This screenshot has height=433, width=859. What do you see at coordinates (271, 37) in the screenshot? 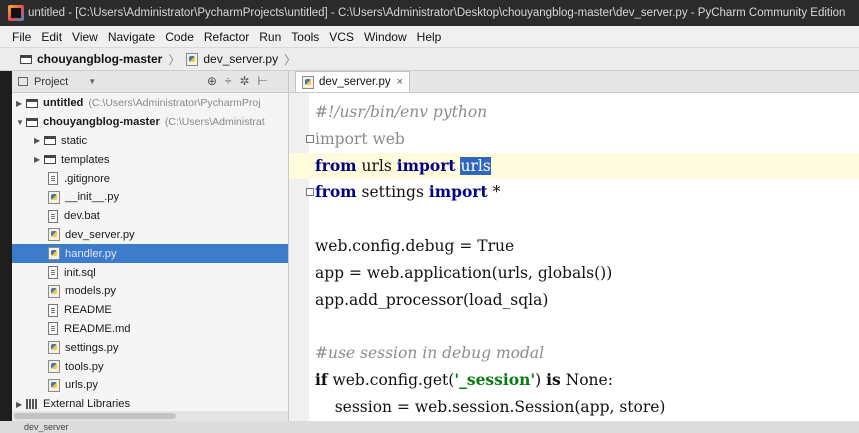
I see `menu-run: Run` at bounding box center [271, 37].